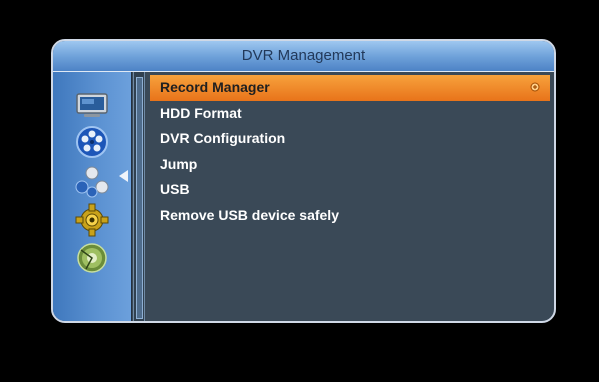  I want to click on selected-marker-icon, so click(535, 87).